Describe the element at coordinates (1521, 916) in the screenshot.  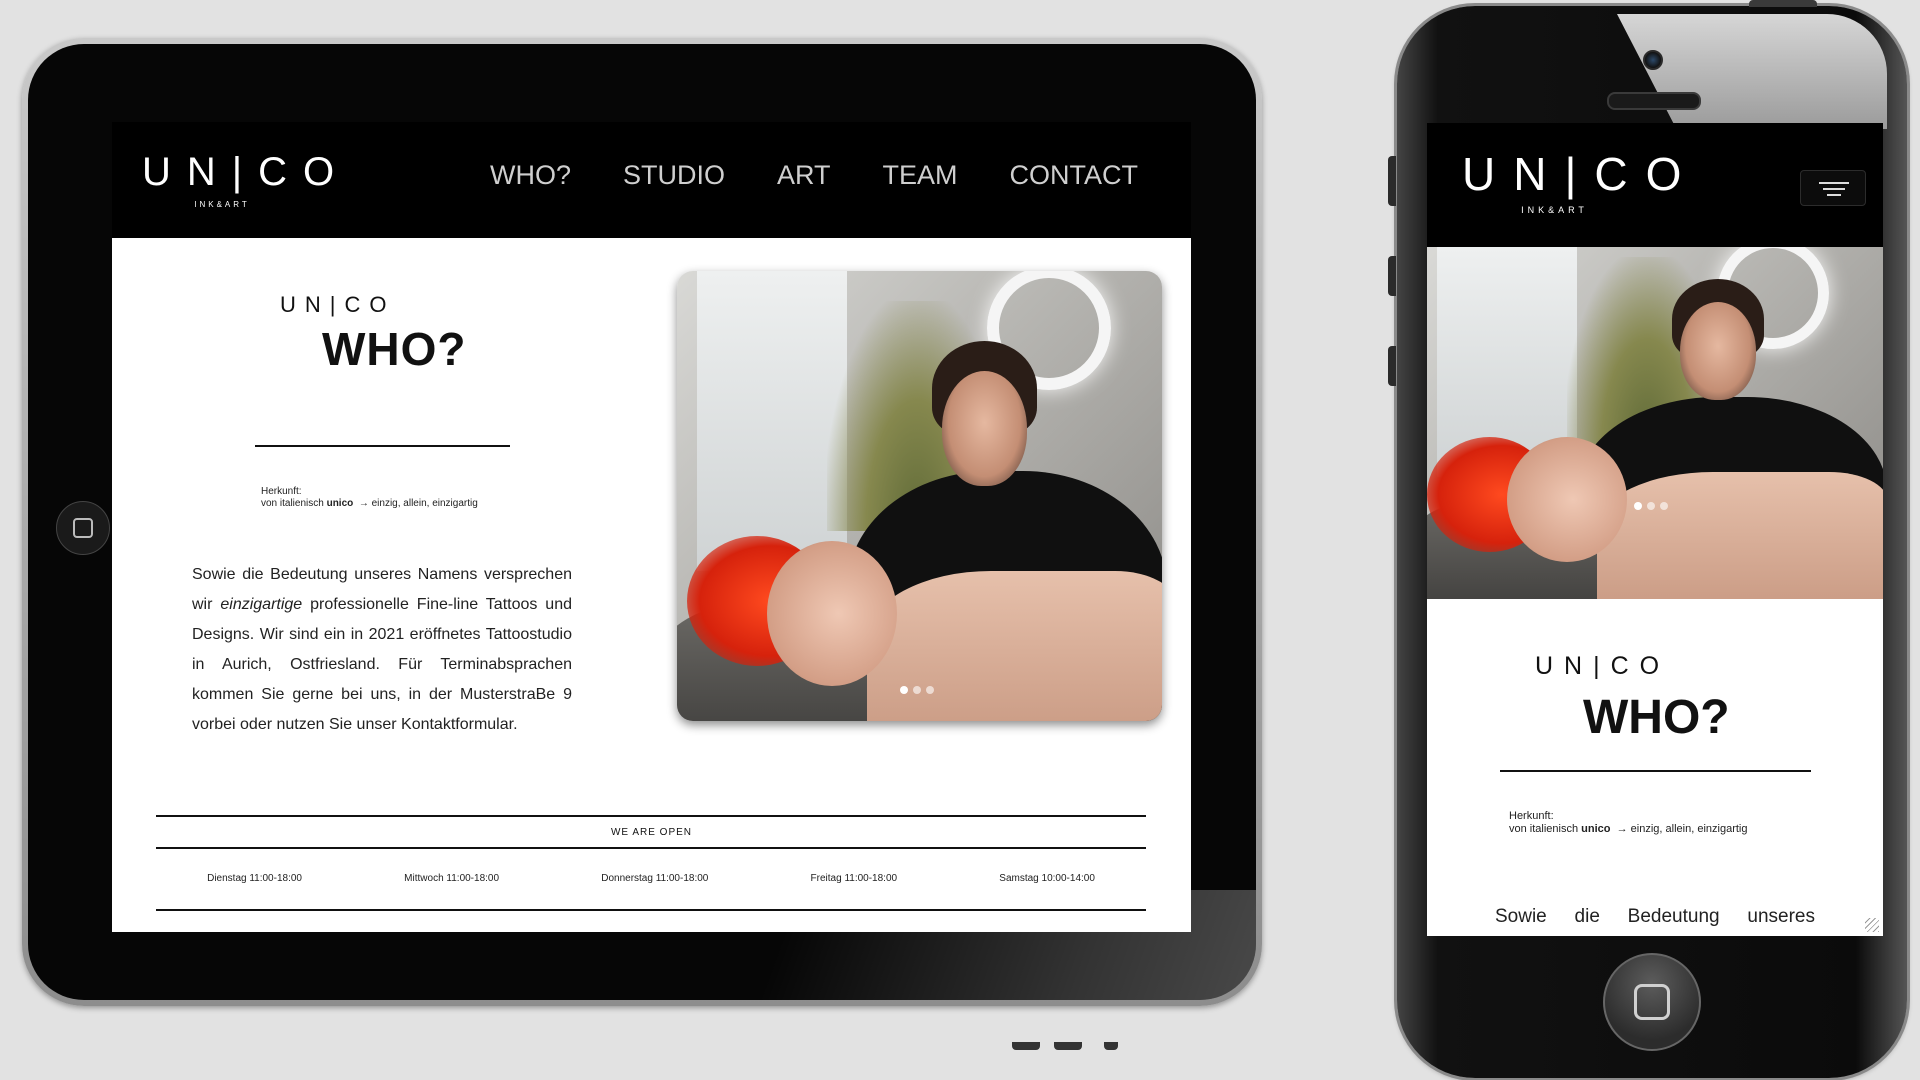
I see `mobile-intro-word: Sowie` at that location.